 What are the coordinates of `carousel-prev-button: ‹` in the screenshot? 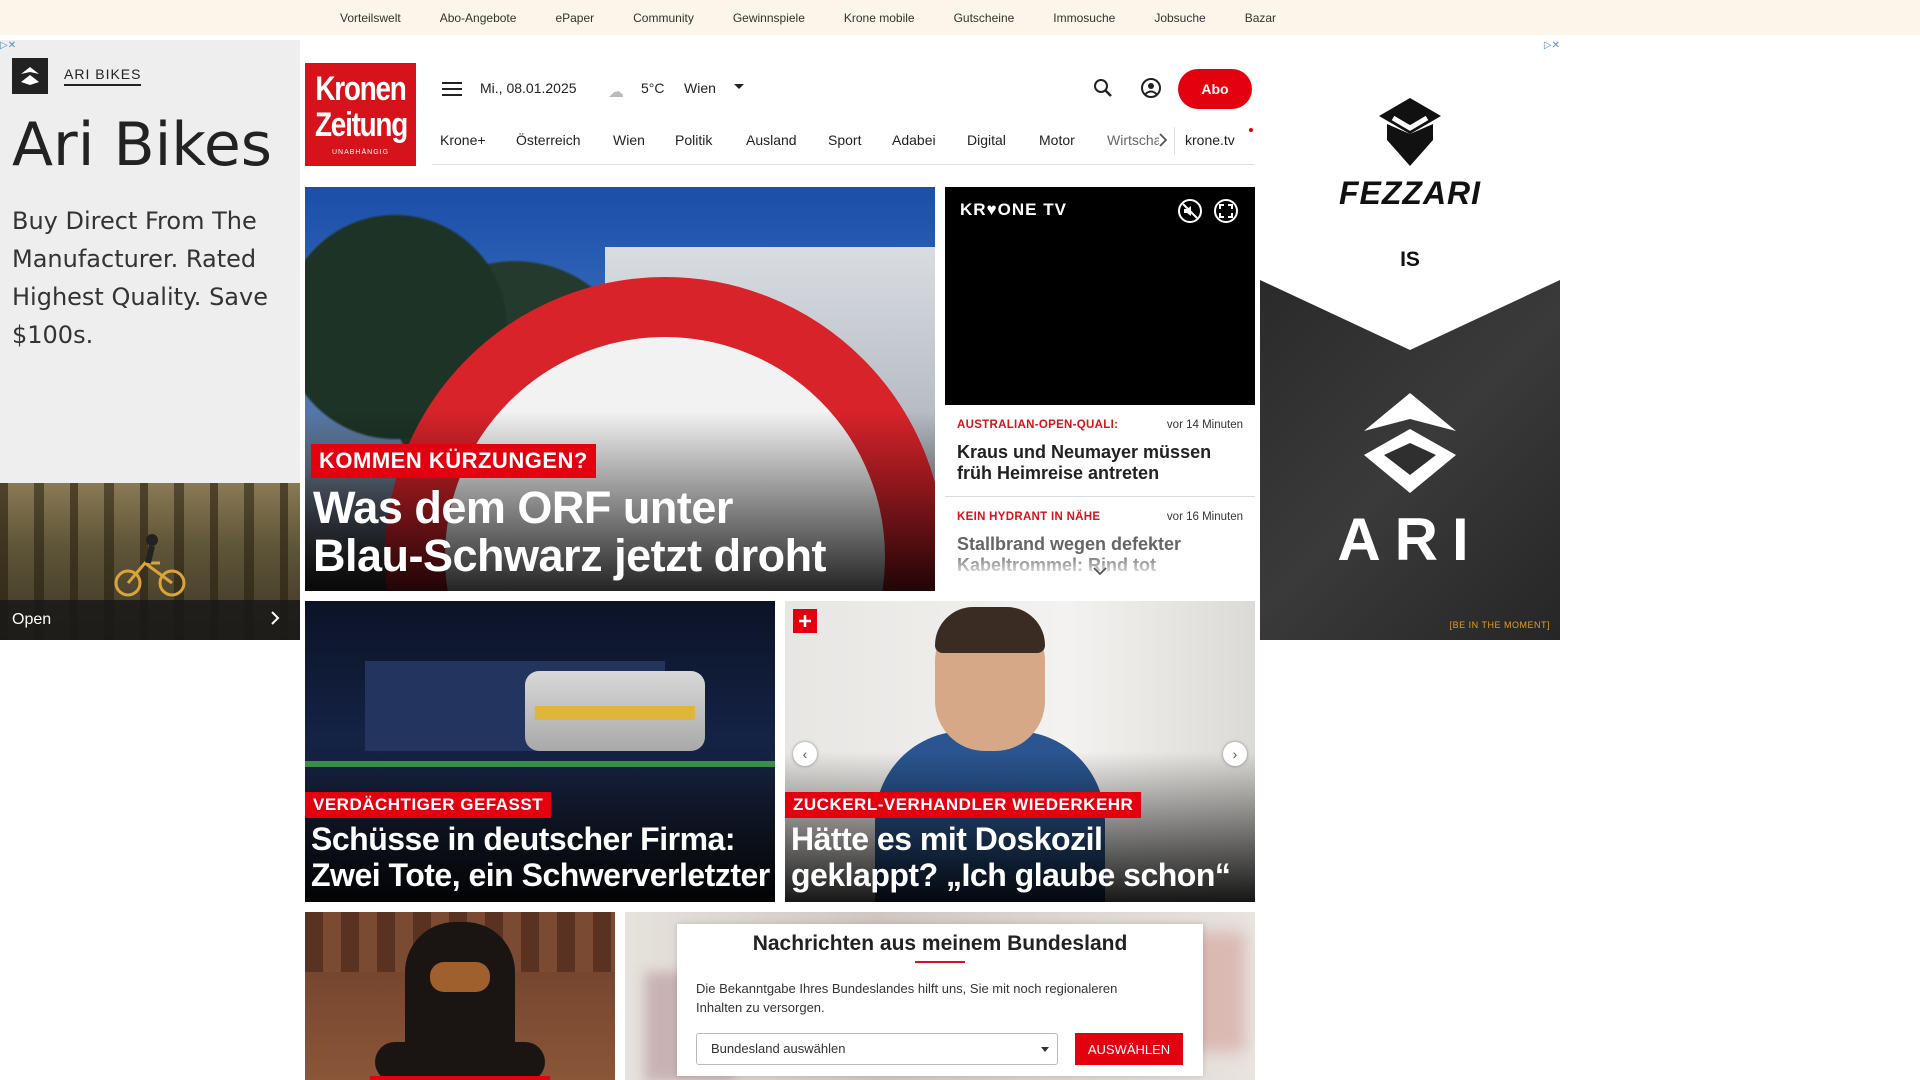 It's located at (805, 754).